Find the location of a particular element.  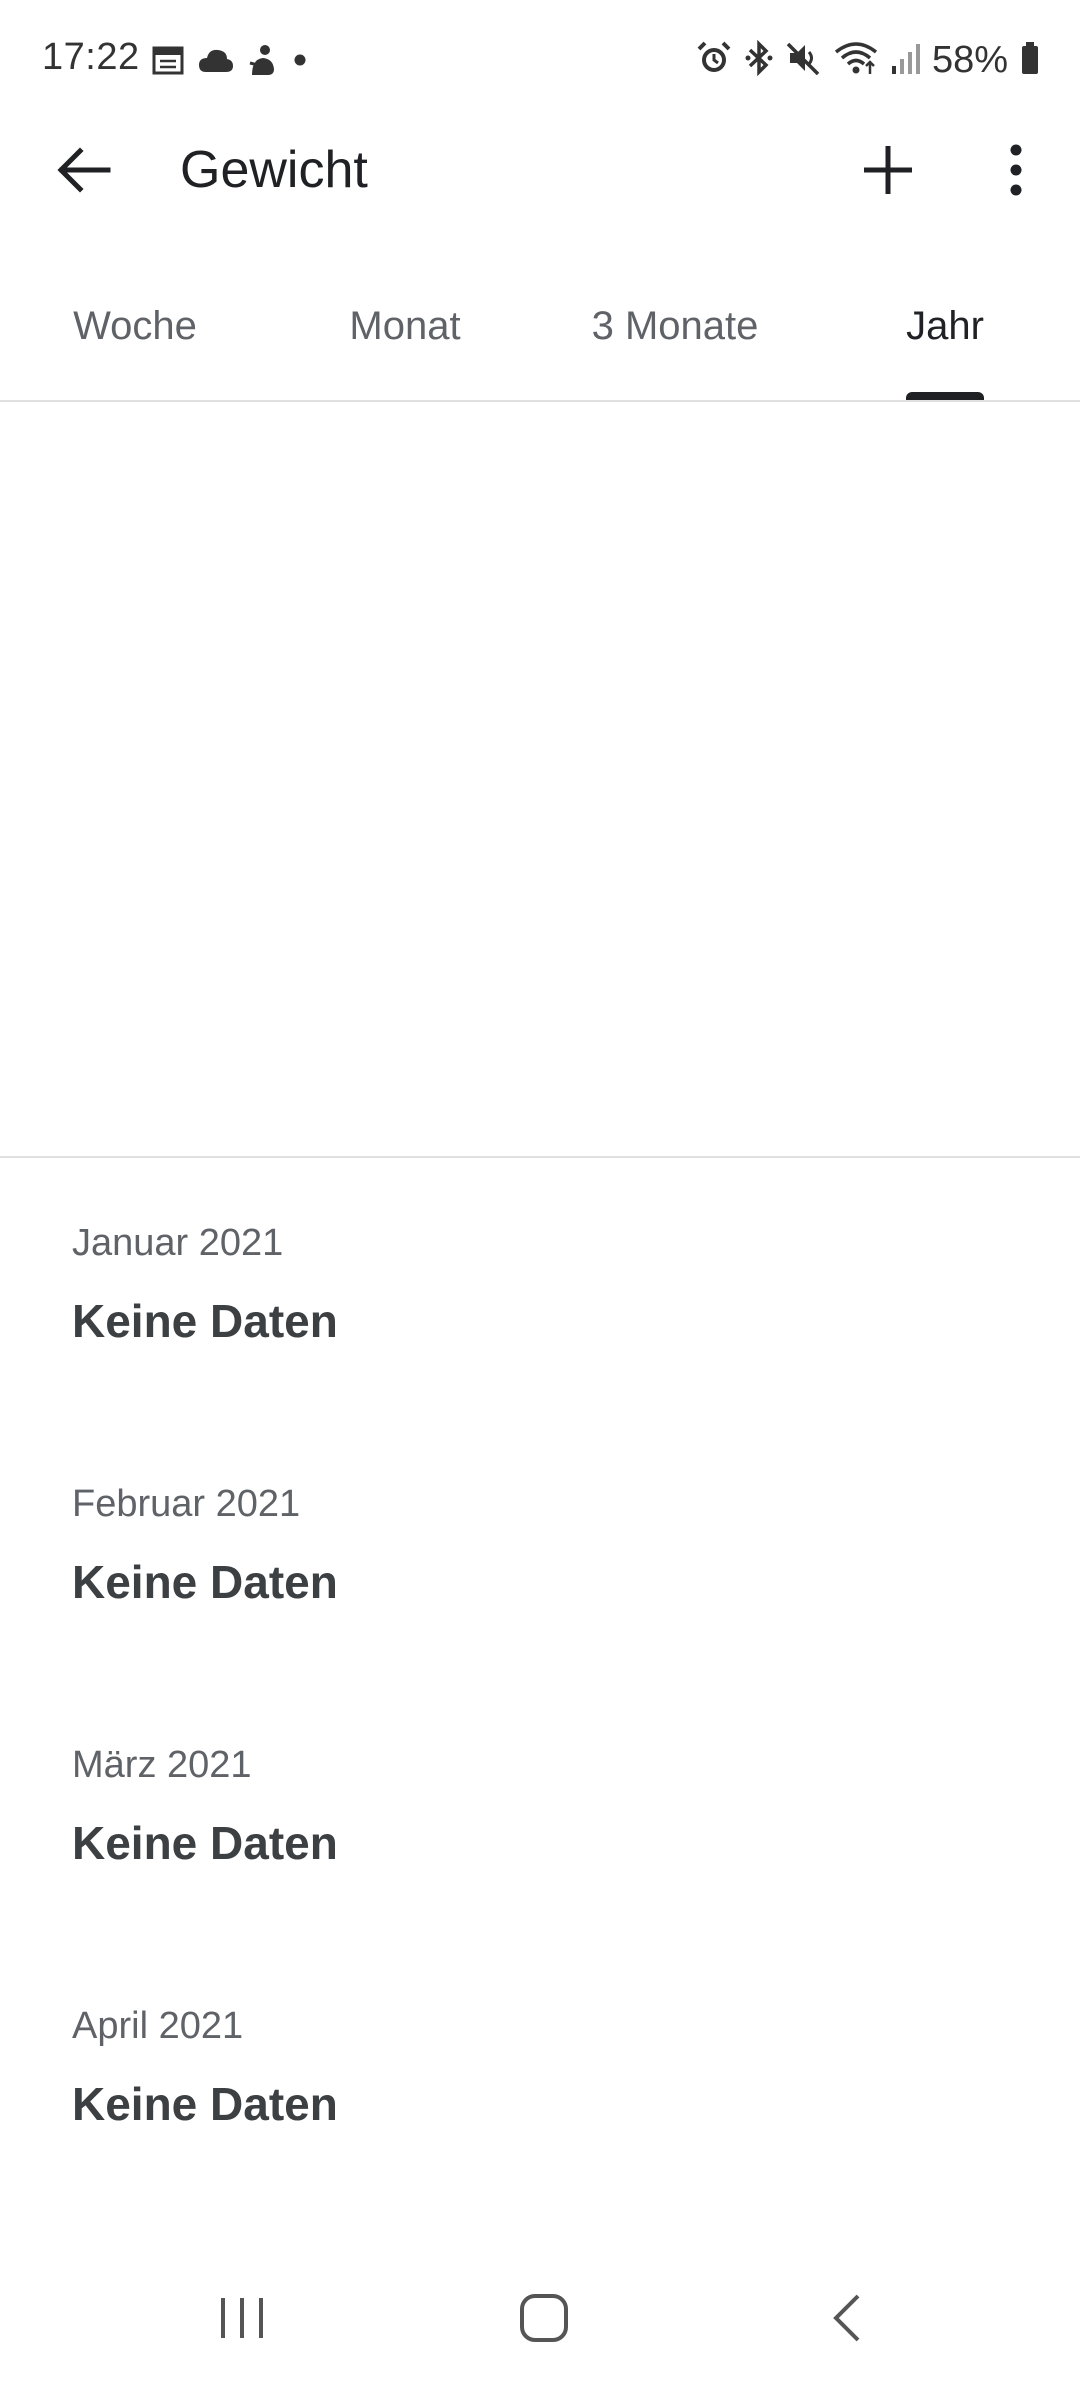

bixby-icon is located at coordinates (263, 62).